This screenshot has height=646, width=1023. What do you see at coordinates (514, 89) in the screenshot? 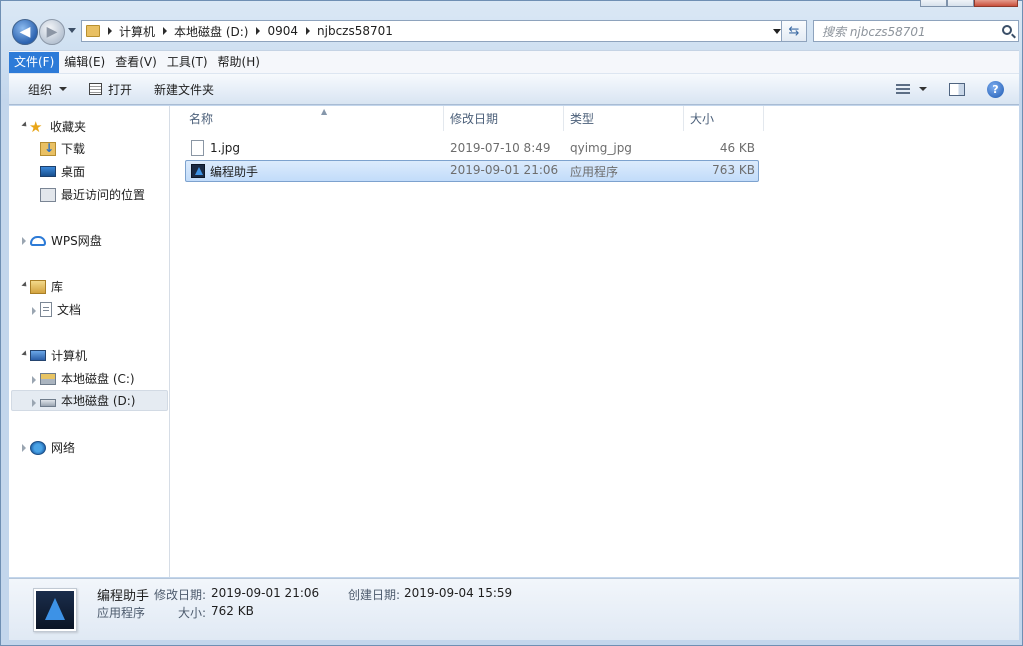
I see `command-bar: 组织 打开 新建文件夹 ?` at bounding box center [514, 89].